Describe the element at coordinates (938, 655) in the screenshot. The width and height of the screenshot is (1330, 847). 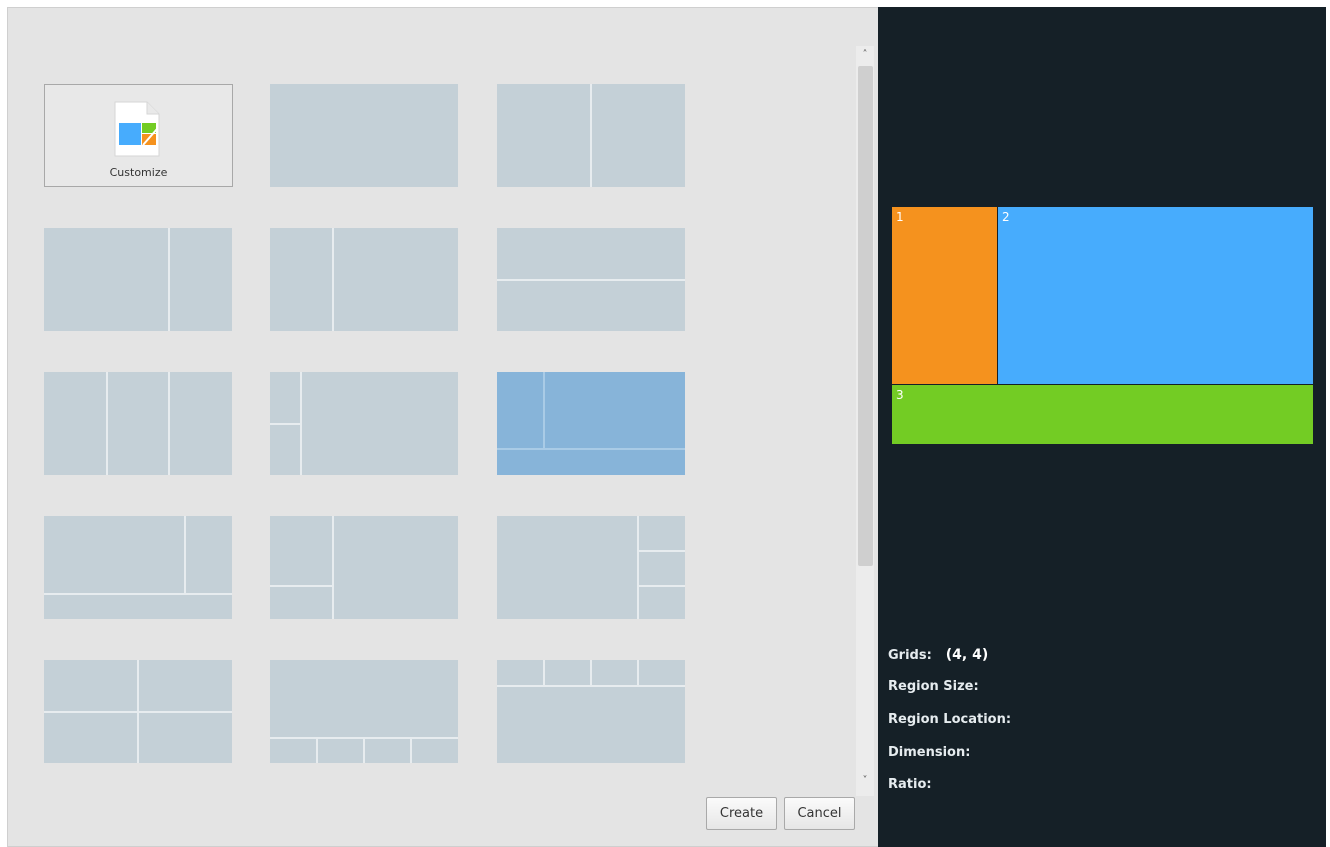
I see `grids-info: Grids: (4, 4)` at that location.